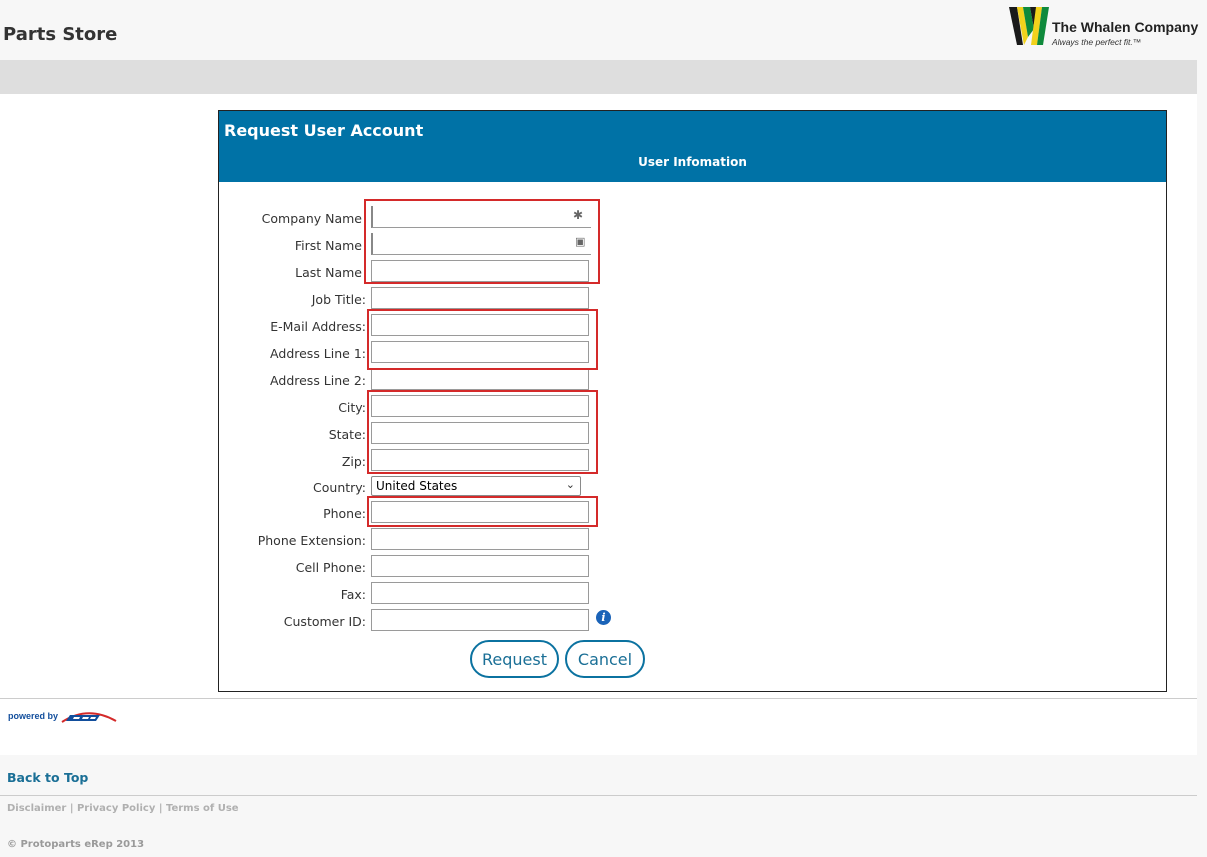 This screenshot has height=857, width=1207. I want to click on form-row-first-name: First Name ▣, so click(692, 245).